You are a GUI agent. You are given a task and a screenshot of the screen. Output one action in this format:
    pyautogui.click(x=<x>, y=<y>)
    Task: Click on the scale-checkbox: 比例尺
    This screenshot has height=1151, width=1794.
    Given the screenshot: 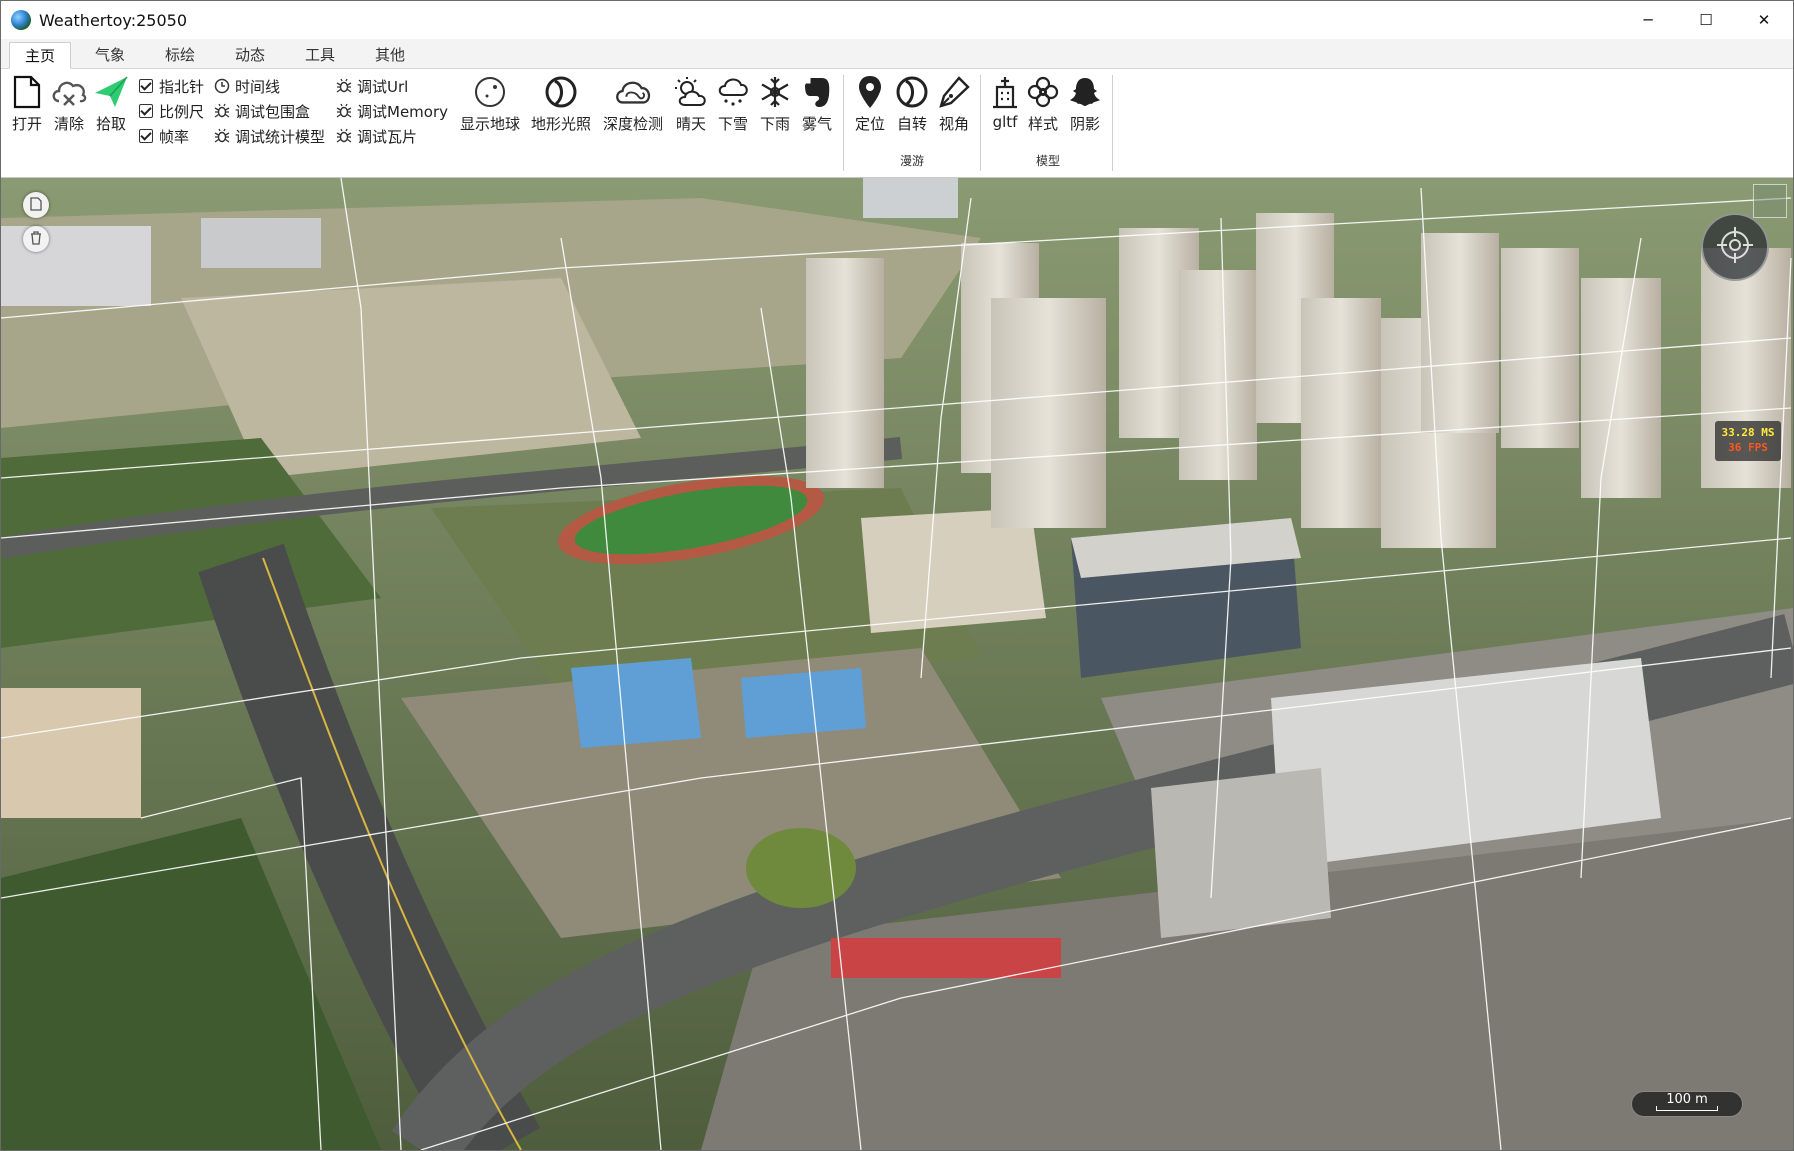 What is the action you would take?
    pyautogui.click(x=171, y=111)
    